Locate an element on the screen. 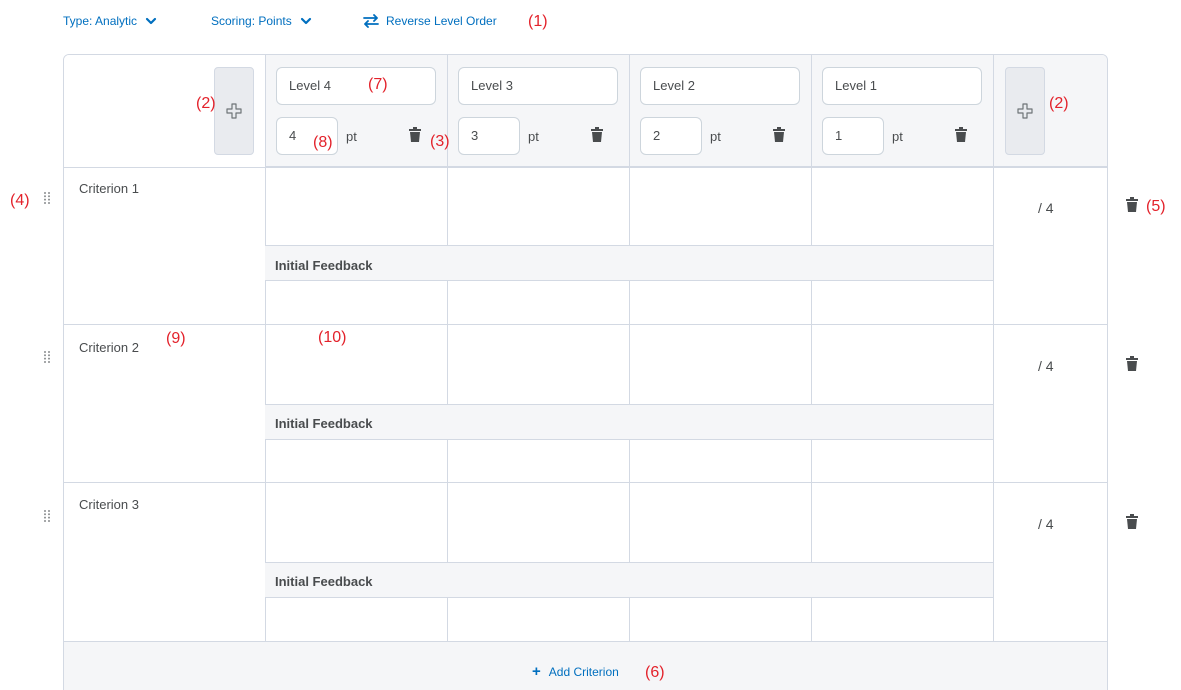 This screenshot has height=690, width=1181. annotation-label: (4) is located at coordinates (20, 200).